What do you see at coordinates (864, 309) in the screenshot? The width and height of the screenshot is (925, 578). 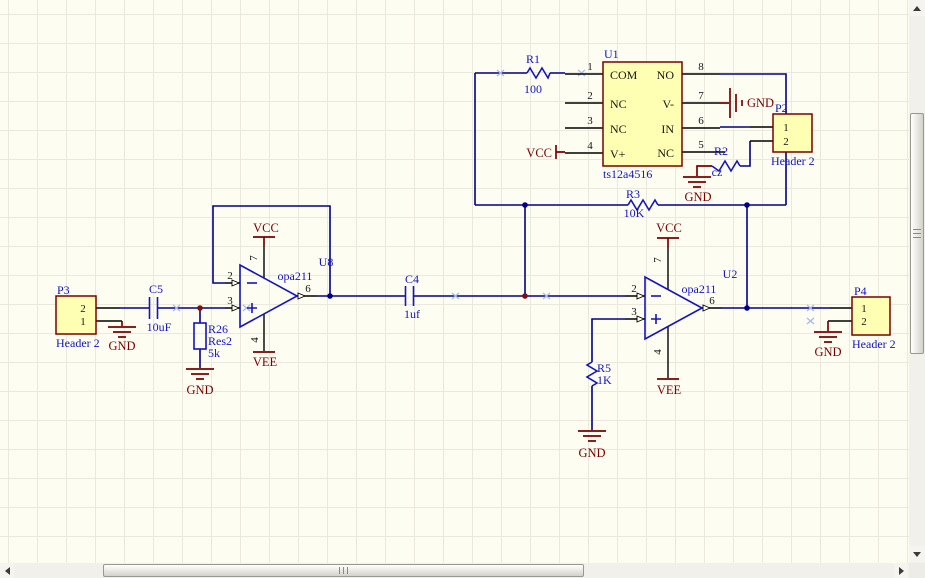 I see `p4-pin-number: 1` at bounding box center [864, 309].